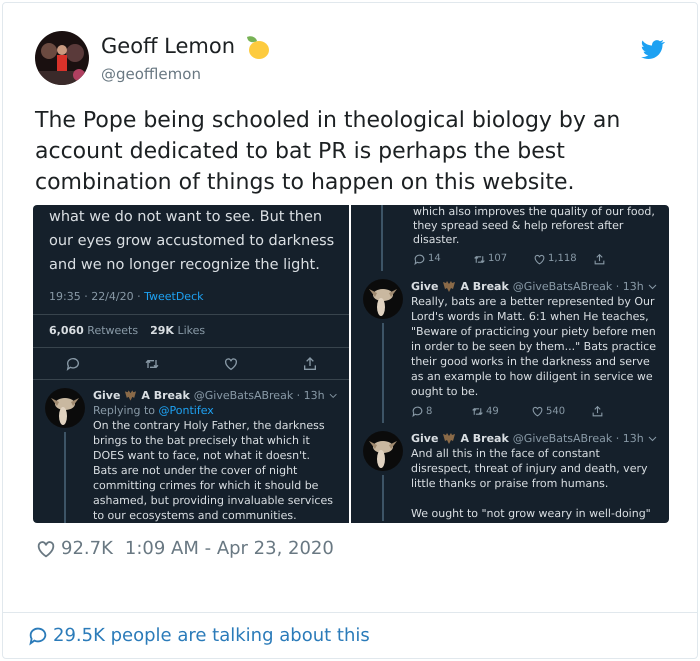 This screenshot has width=700, height=661. What do you see at coordinates (562, 259) in the screenshot?
I see `action-count: 1,118` at bounding box center [562, 259].